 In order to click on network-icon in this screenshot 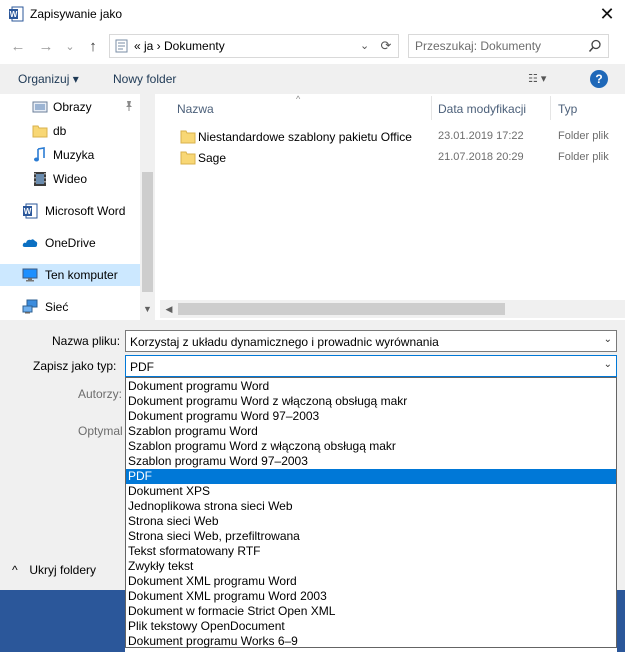, I will do `click(30, 307)`.